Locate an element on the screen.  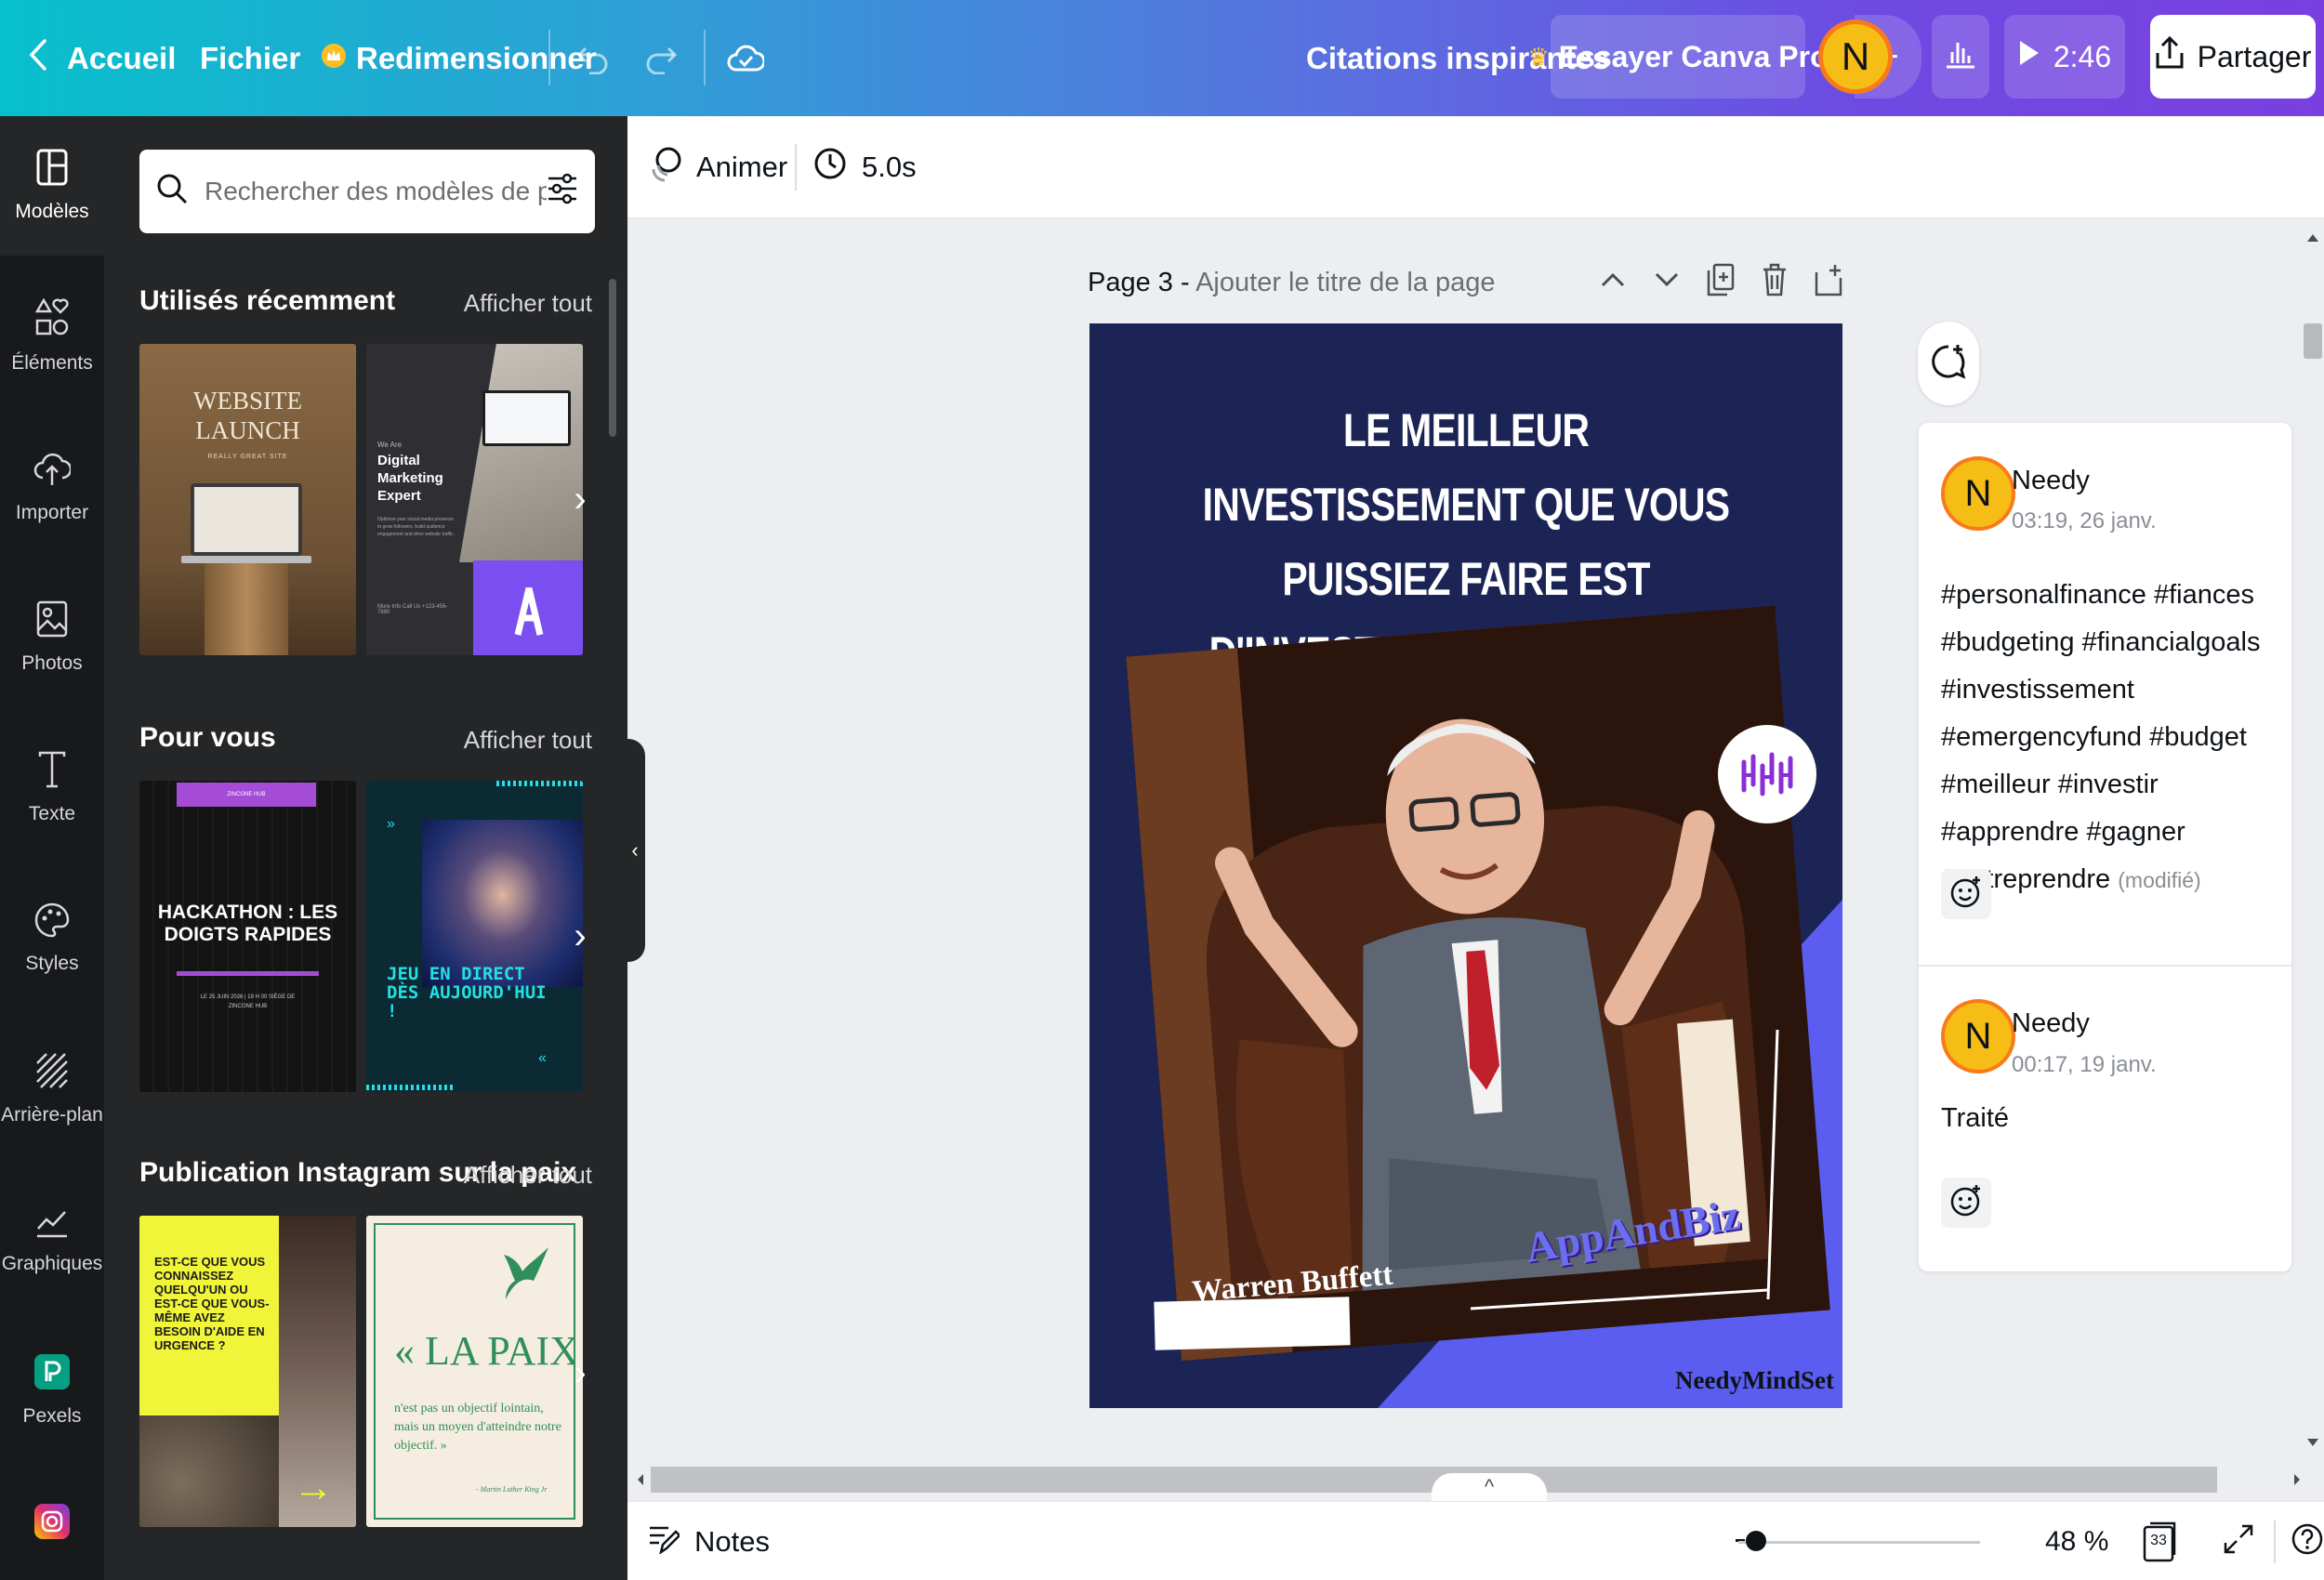
rail-label: Importer is located at coordinates (52, 512).